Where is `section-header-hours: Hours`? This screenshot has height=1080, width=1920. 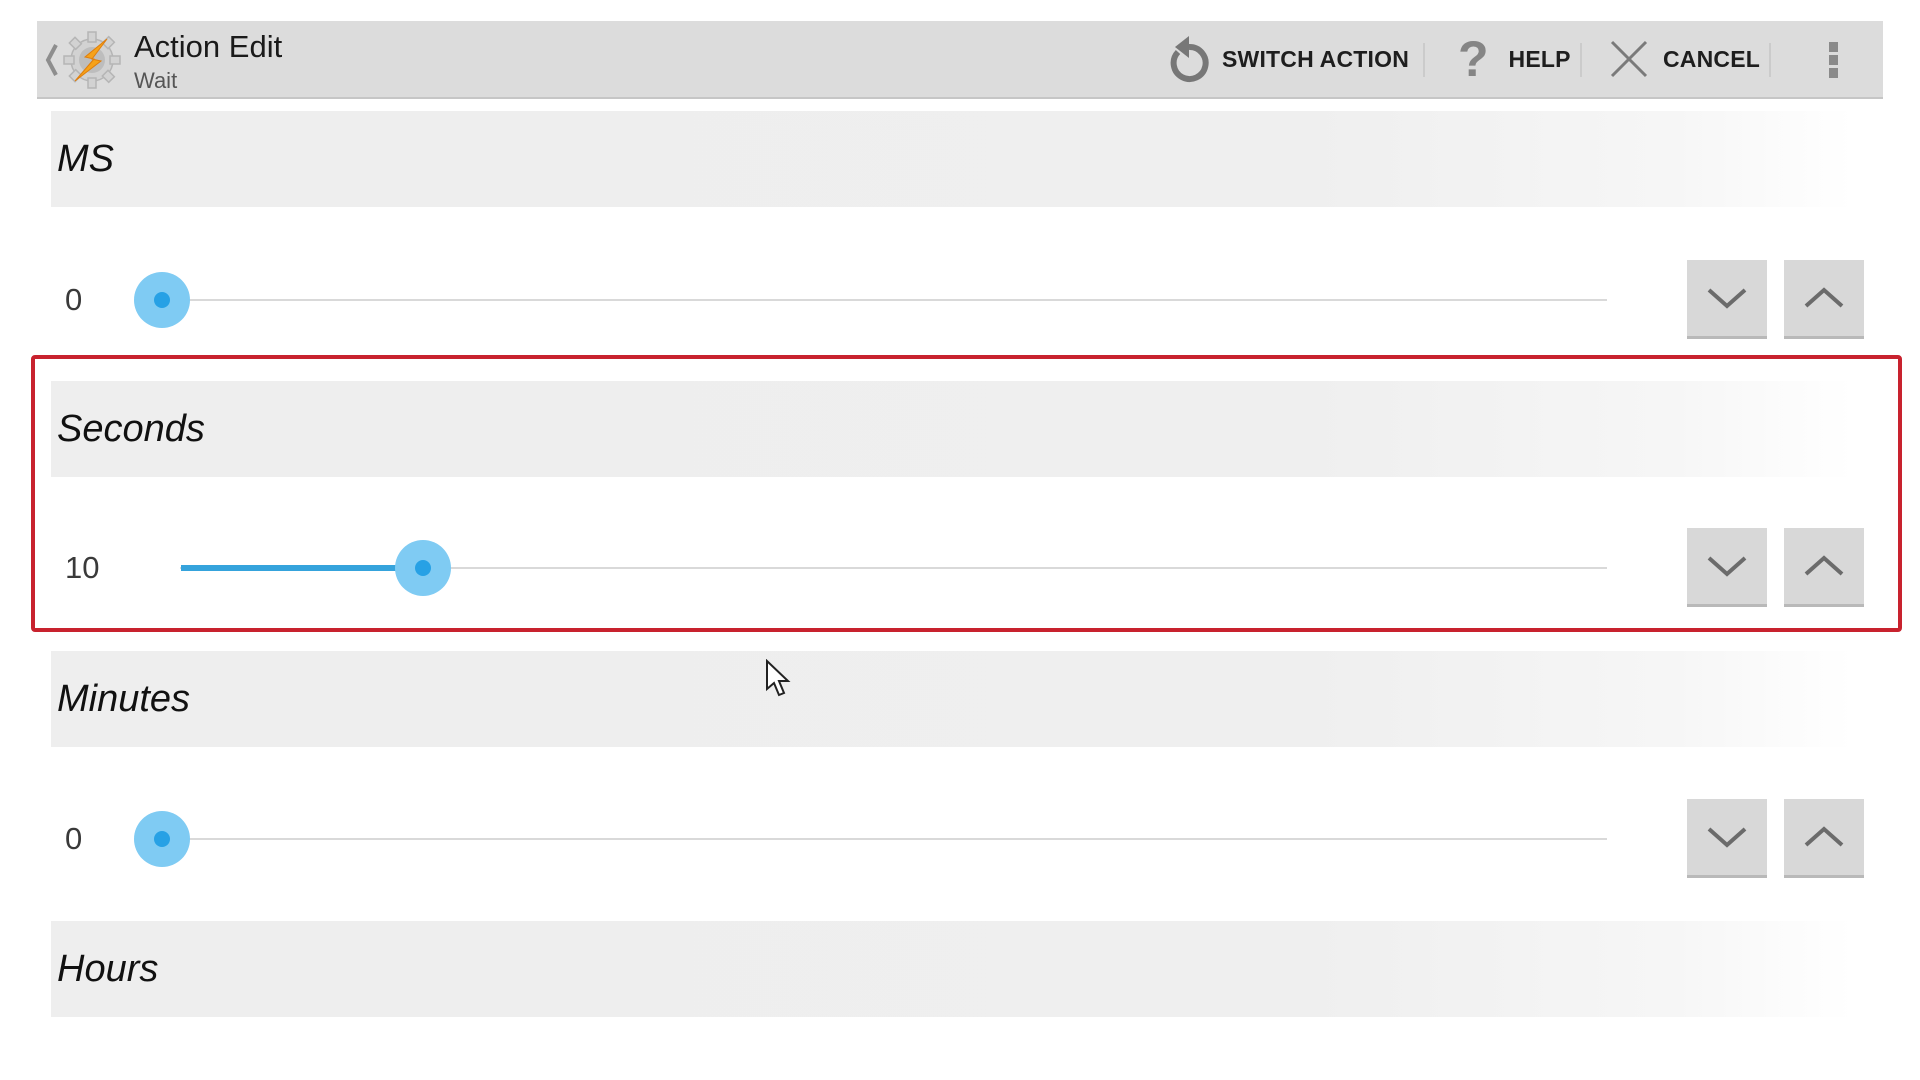 section-header-hours: Hours is located at coordinates (952, 969).